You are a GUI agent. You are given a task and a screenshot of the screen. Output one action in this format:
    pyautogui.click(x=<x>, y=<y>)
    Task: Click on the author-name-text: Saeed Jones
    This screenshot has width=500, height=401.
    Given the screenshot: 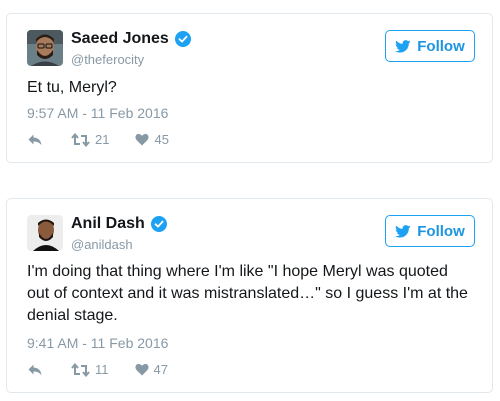 What is the action you would take?
    pyautogui.click(x=120, y=39)
    